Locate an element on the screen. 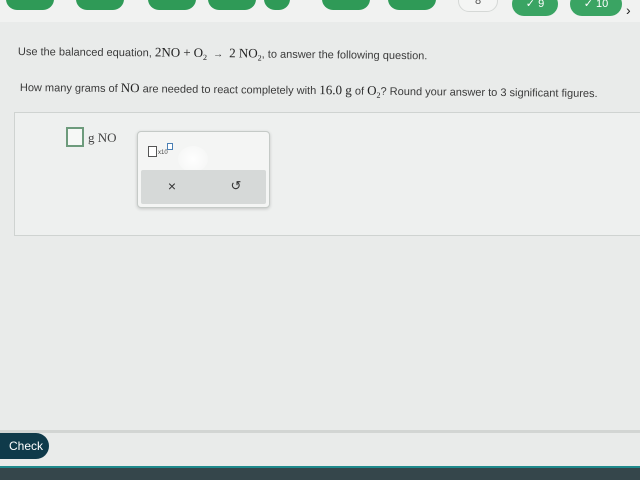 Image resolution: width=640 pixels, height=480 pixels. progress-step-completed: ✓ 9 is located at coordinates (535, 8).